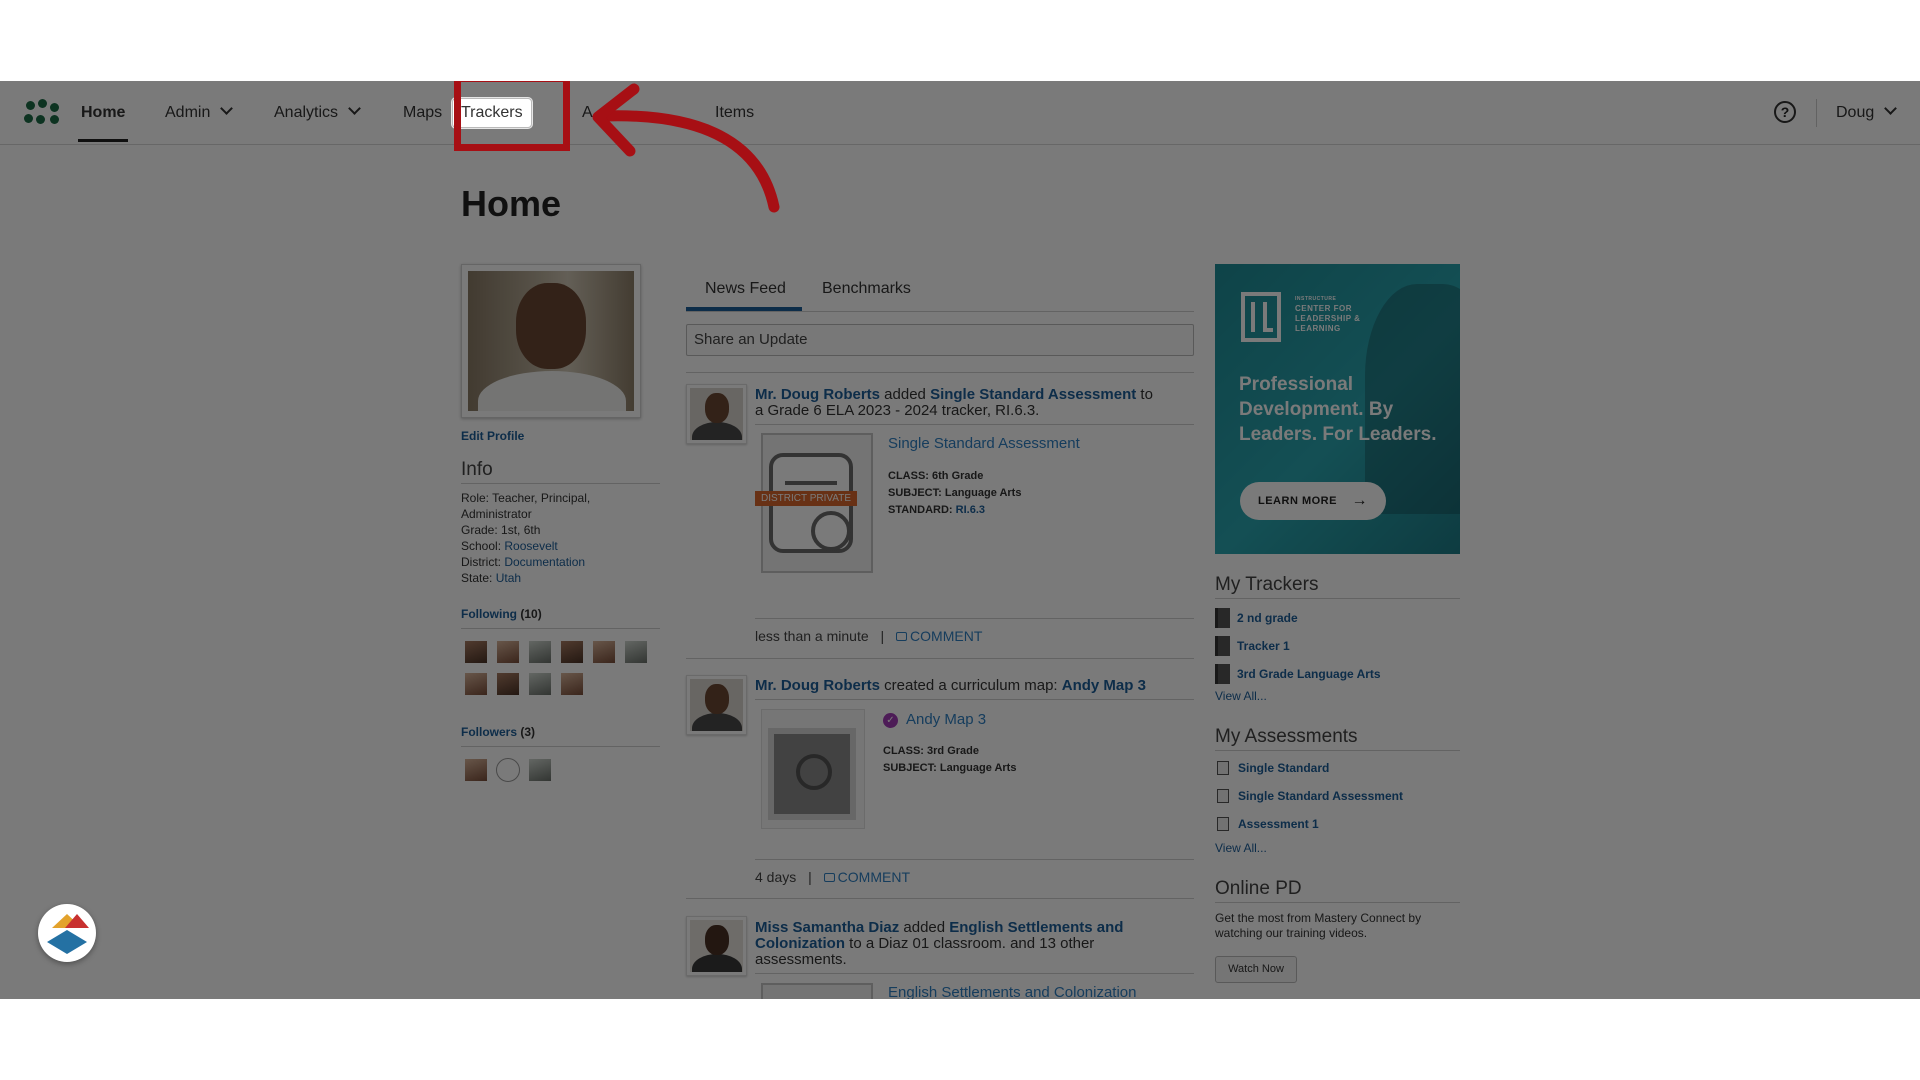  What do you see at coordinates (1867, 113) in the screenshot?
I see `user-menu: Doug` at bounding box center [1867, 113].